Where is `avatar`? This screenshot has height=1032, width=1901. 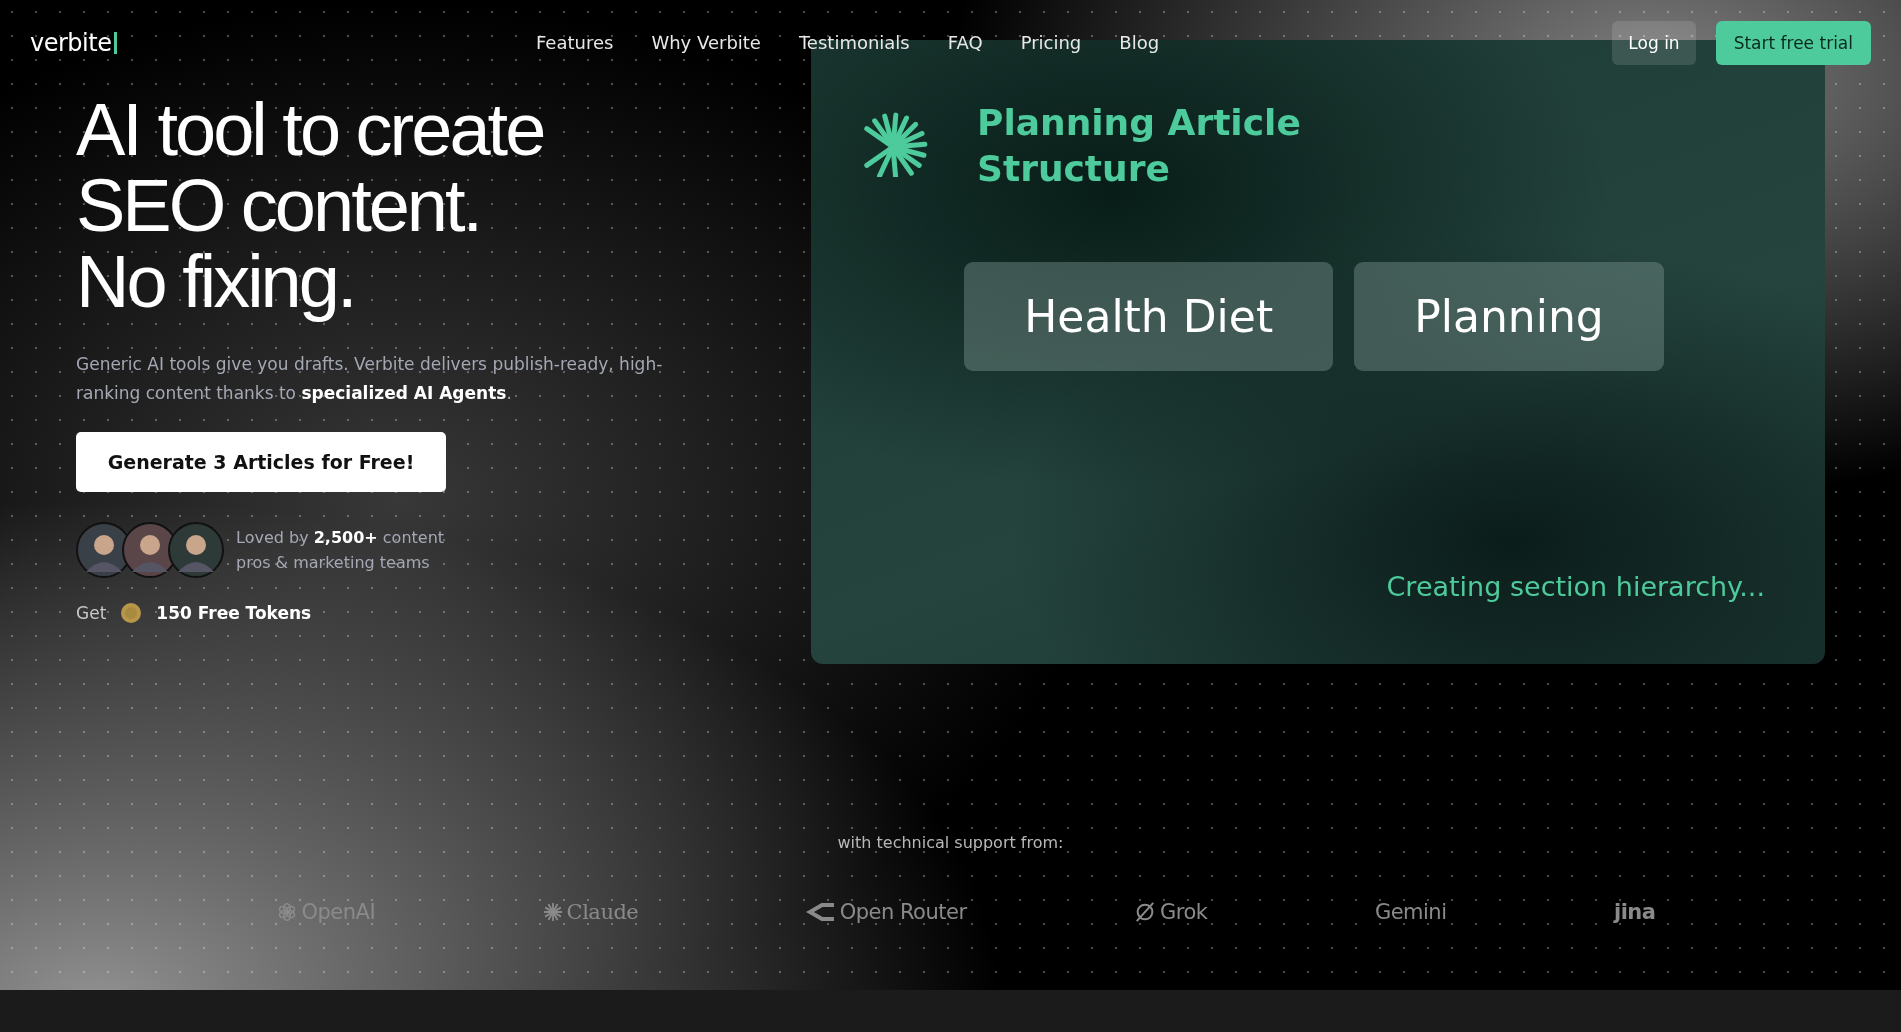
avatar is located at coordinates (196, 550).